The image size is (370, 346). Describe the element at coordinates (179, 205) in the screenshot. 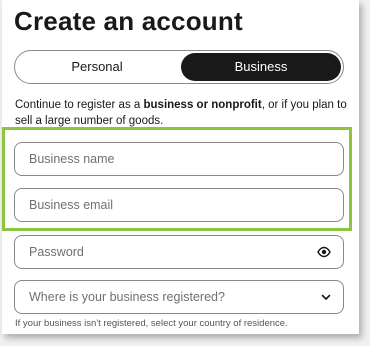

I see `business-email-field: Business email` at that location.